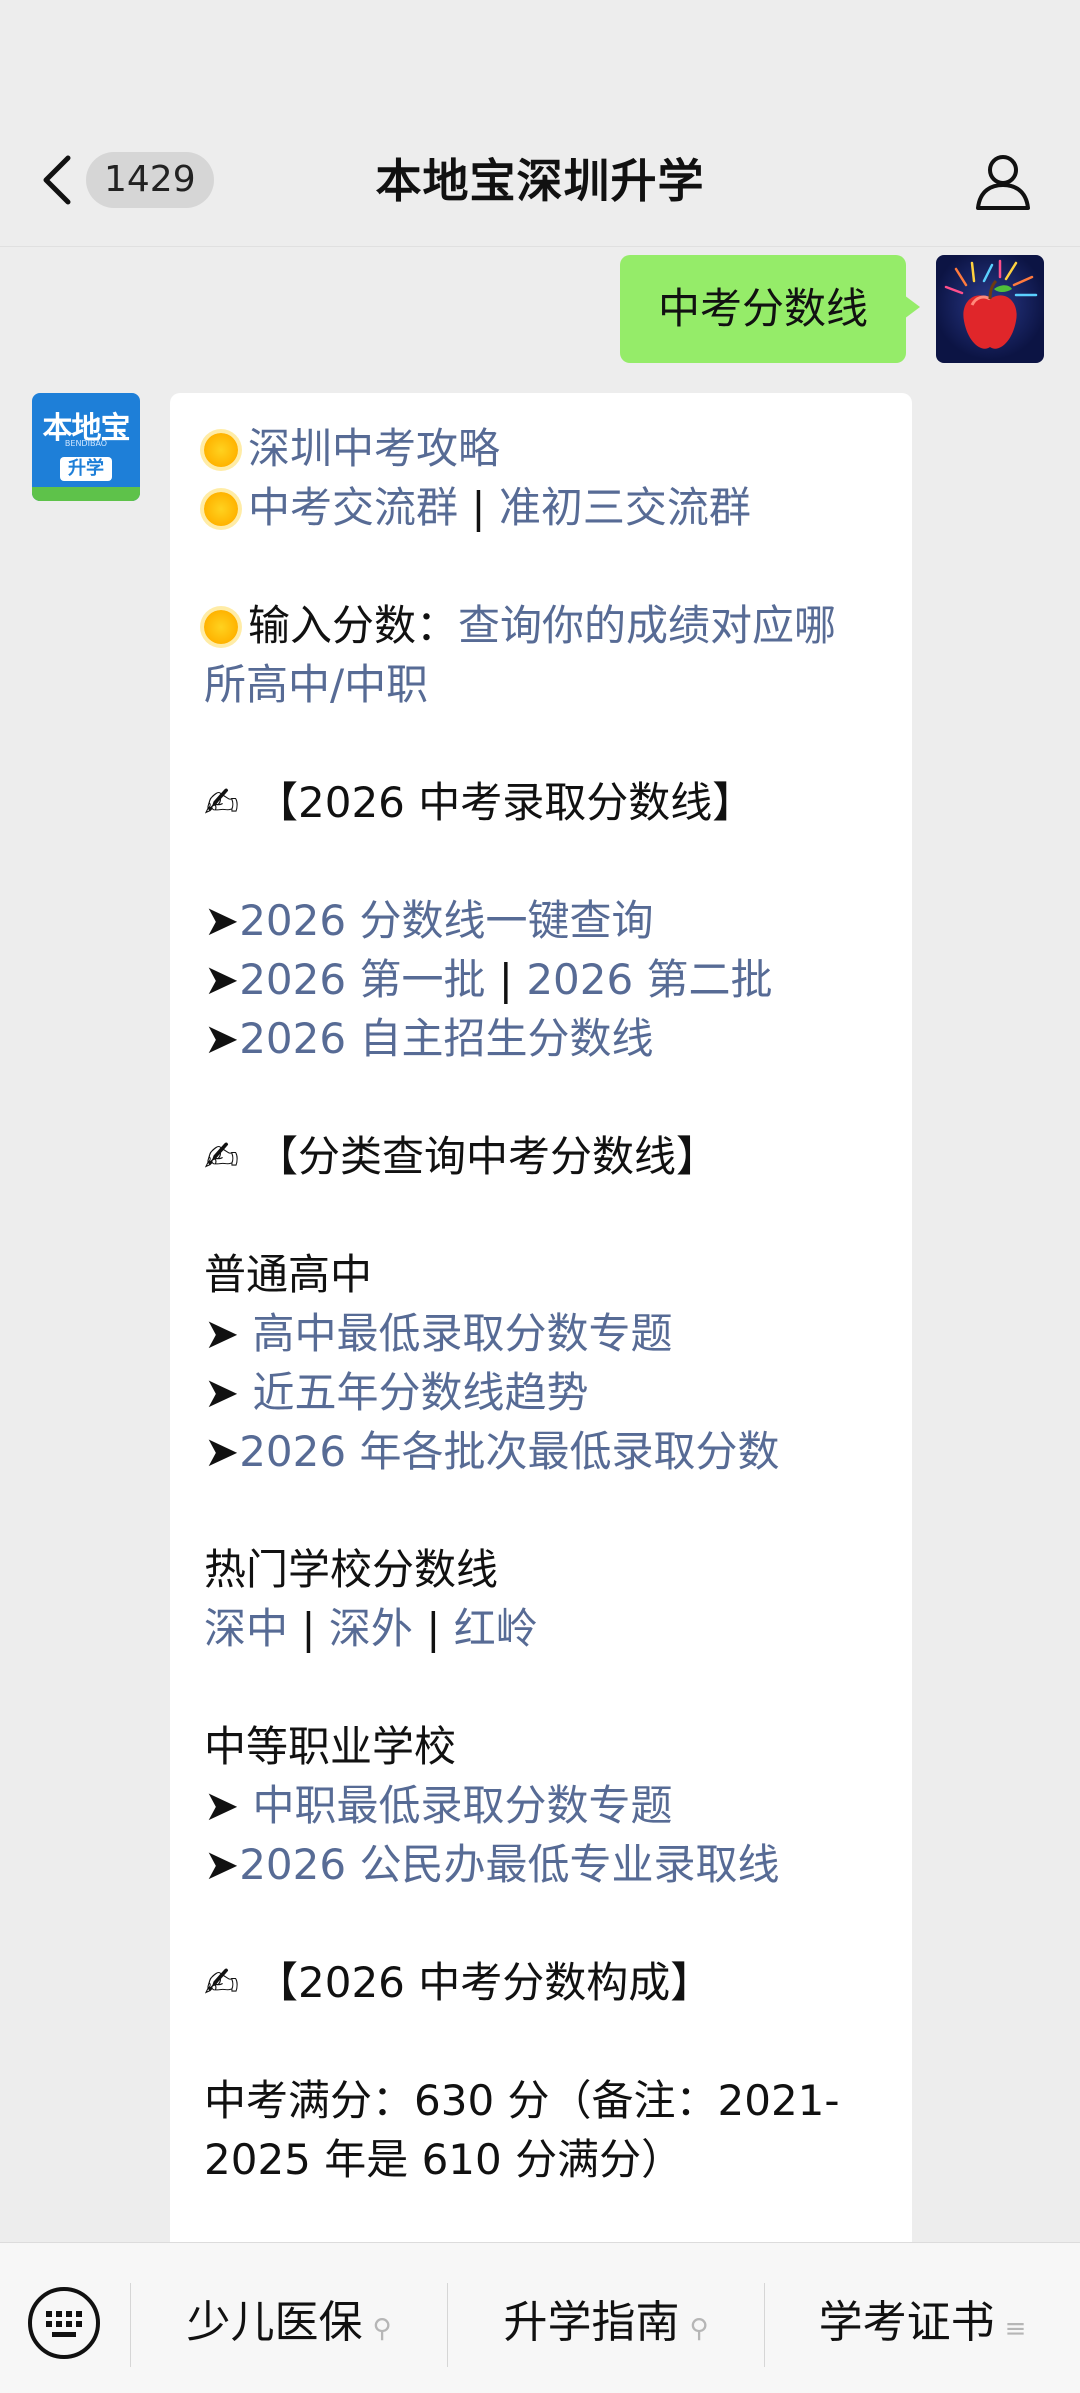  What do you see at coordinates (487, 1156) in the screenshot?
I see `section-title-category: 【分类查询中考分数线】` at bounding box center [487, 1156].